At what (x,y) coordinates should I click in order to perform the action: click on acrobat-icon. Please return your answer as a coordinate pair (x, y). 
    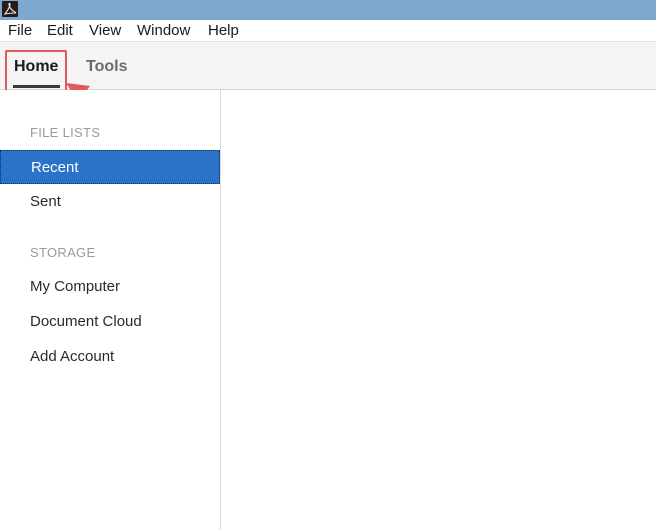
    Looking at the image, I should click on (10, 9).